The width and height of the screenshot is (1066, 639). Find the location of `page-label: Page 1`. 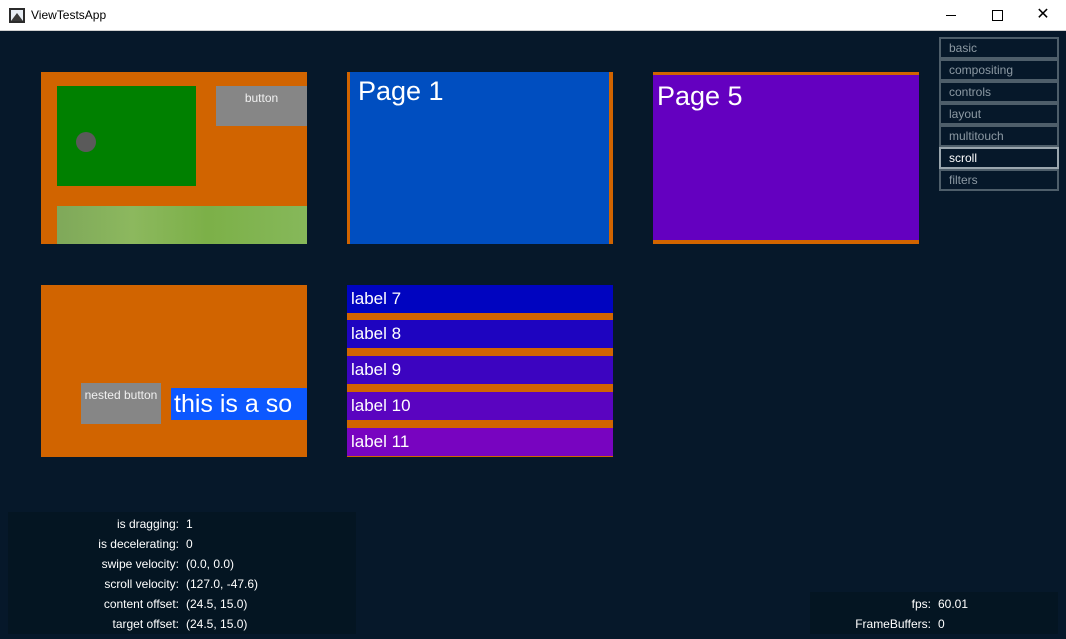

page-label: Page 1 is located at coordinates (401, 91).